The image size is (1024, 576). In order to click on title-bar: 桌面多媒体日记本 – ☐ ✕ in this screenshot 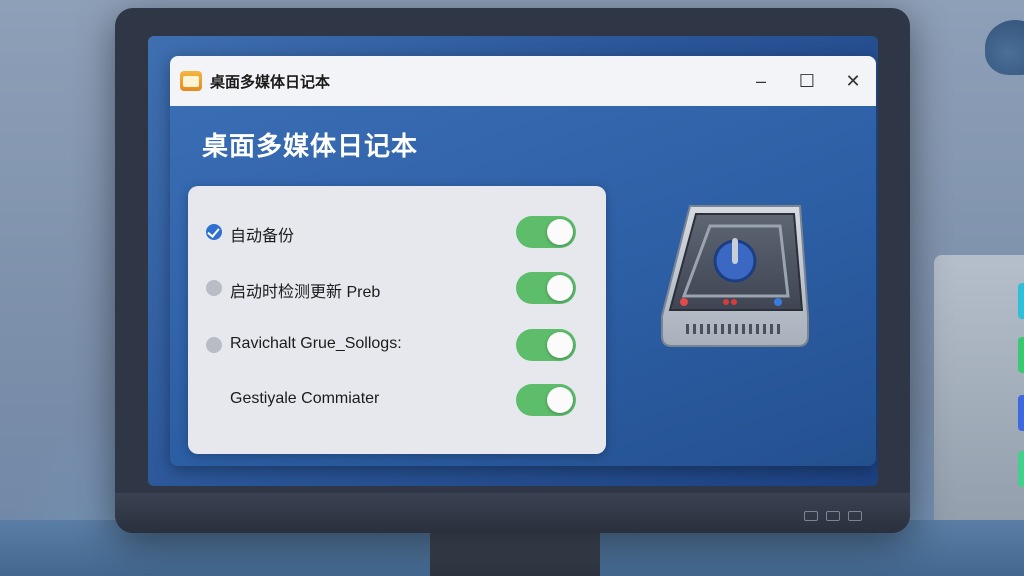, I will do `click(523, 81)`.